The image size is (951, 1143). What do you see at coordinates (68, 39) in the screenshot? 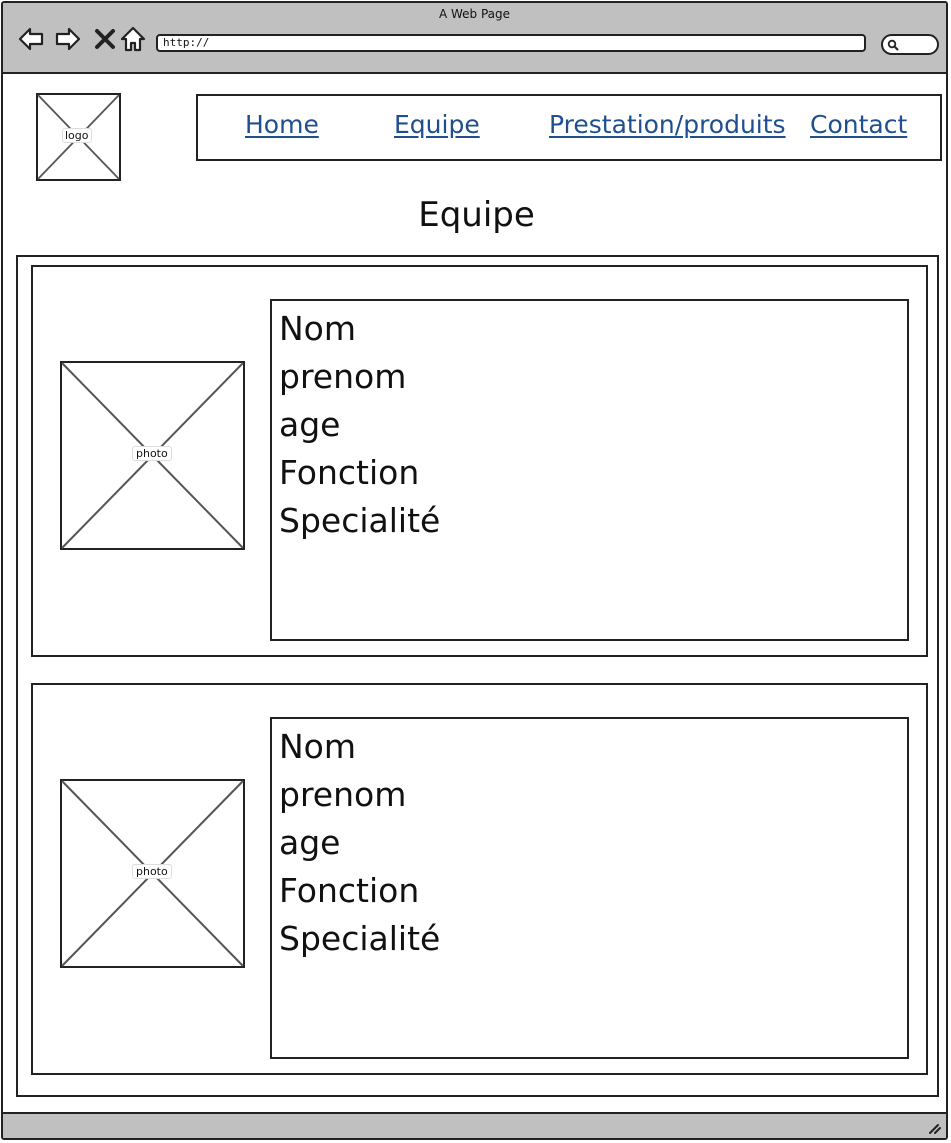
I see `forward-icon` at bounding box center [68, 39].